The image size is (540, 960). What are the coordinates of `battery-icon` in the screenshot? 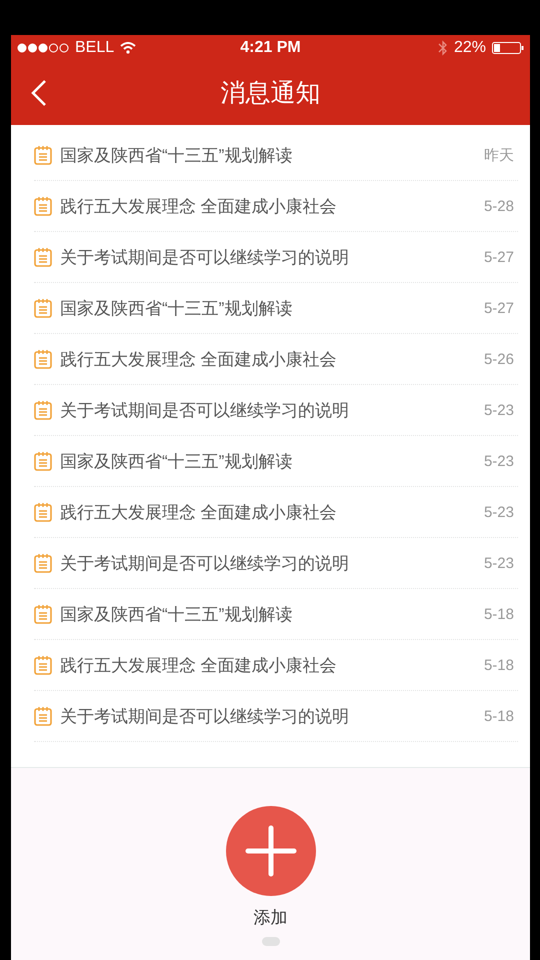 It's located at (508, 47).